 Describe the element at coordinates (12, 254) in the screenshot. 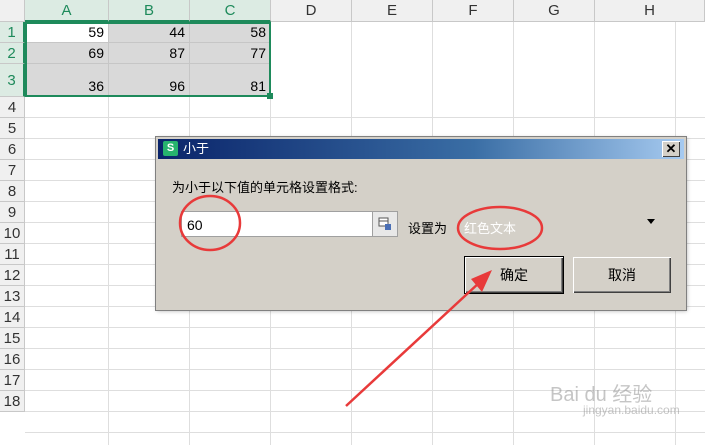

I see `row-header-11: 11` at that location.